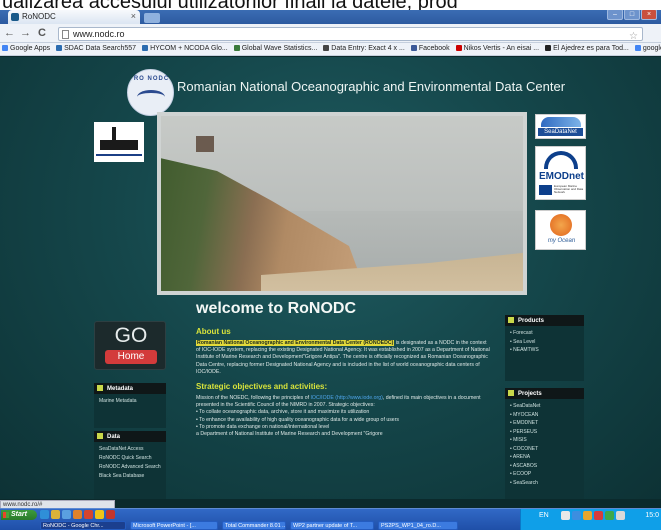  What do you see at coordinates (152, 18) in the screenshot?
I see `new-tab-button` at bounding box center [152, 18].